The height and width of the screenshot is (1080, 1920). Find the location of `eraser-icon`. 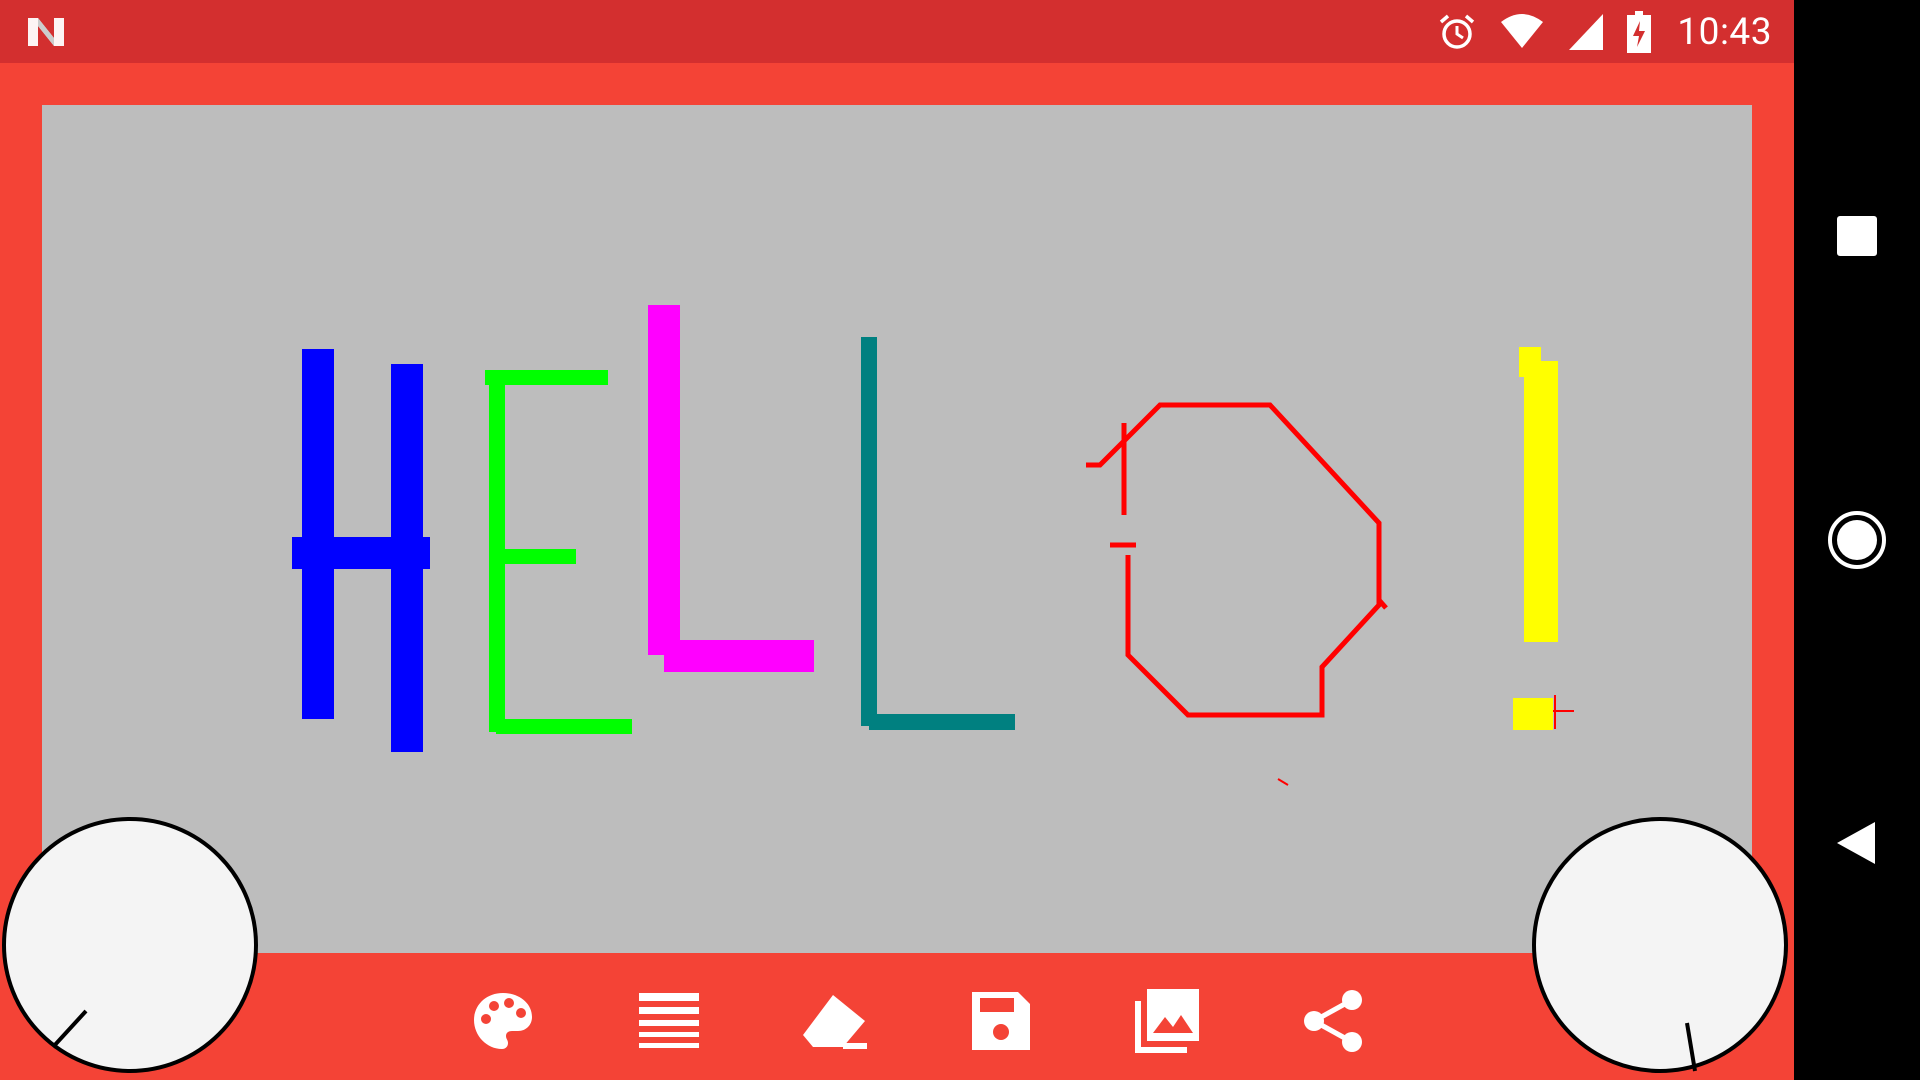

eraser-icon is located at coordinates (835, 1022).